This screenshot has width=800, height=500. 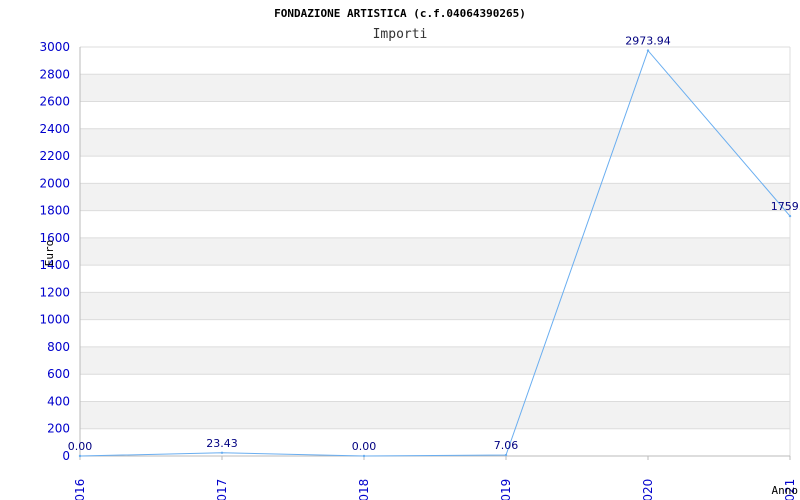 What do you see at coordinates (222, 443) in the screenshot?
I see `data-label: 23.43` at bounding box center [222, 443].